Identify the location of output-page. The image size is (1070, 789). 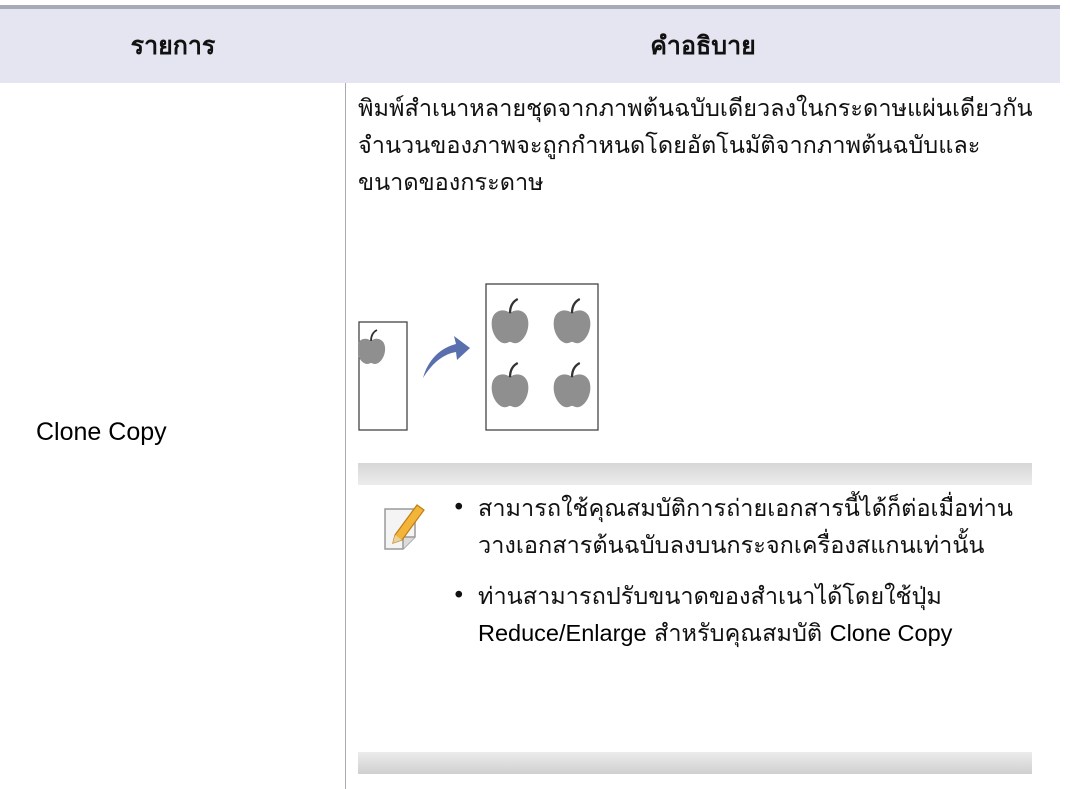
(542, 357).